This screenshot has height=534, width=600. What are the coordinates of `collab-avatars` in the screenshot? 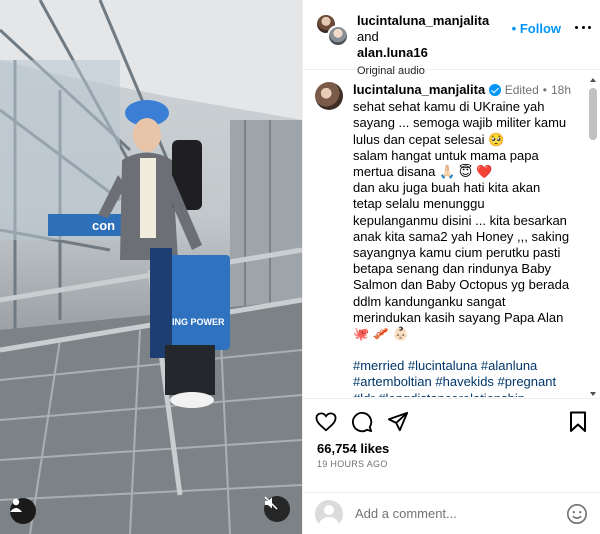 It's located at (332, 30).